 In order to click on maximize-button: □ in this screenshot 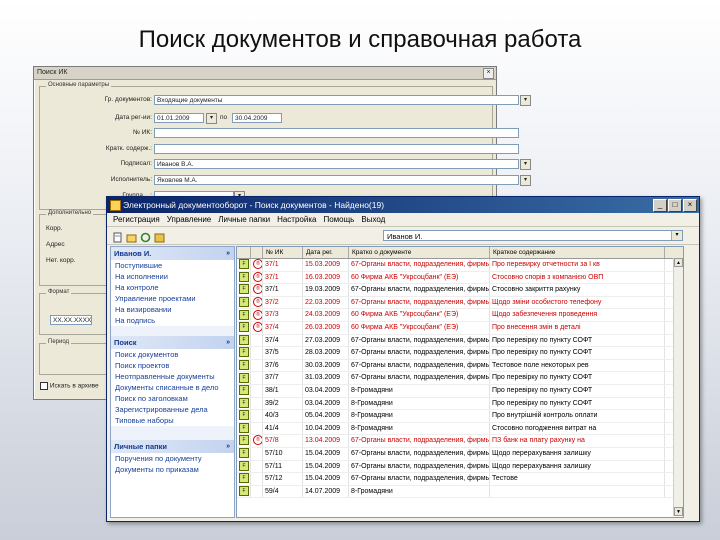, I will do `click(675, 205)`.